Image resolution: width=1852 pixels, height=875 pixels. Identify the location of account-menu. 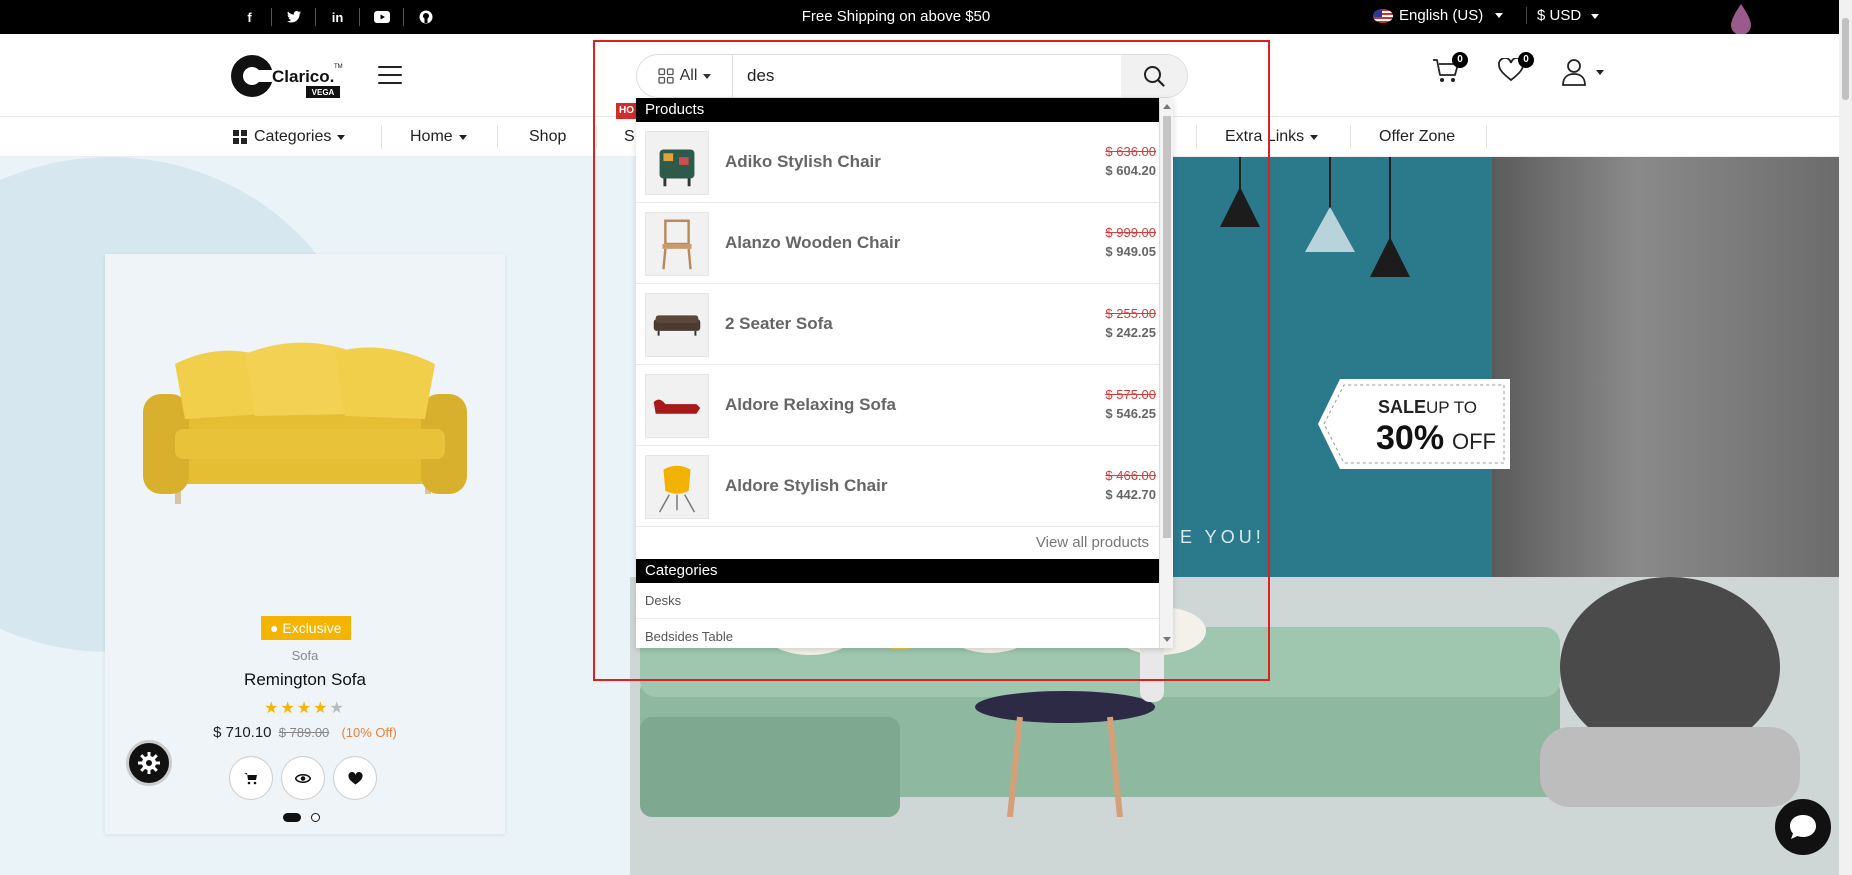
(1583, 73).